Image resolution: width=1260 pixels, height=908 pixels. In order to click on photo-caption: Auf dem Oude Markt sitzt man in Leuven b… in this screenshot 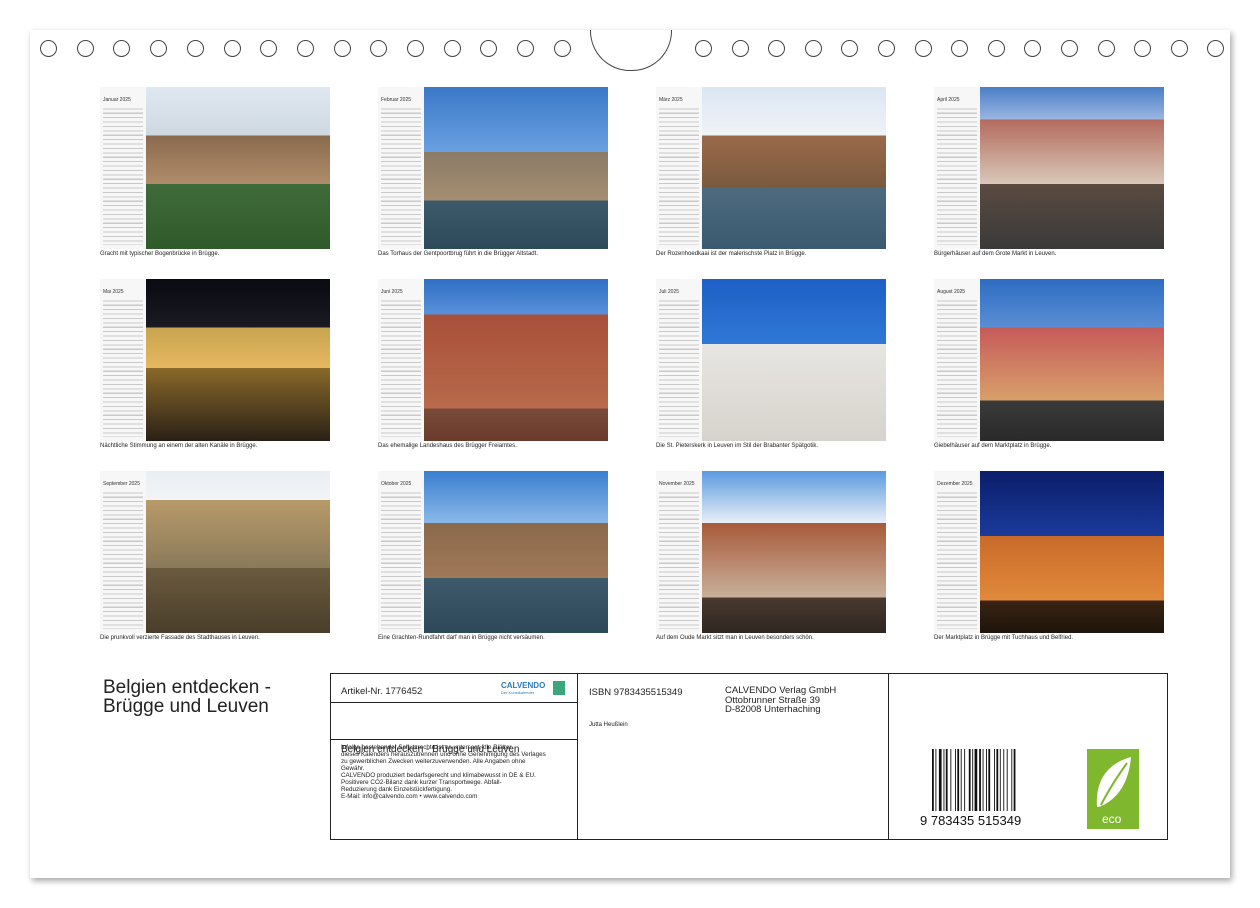, I will do `click(735, 638)`.